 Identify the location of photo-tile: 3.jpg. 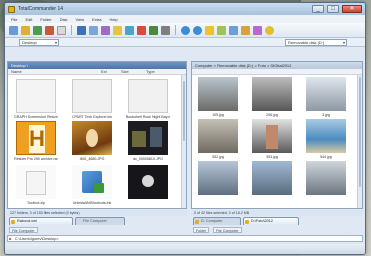
(326, 97).